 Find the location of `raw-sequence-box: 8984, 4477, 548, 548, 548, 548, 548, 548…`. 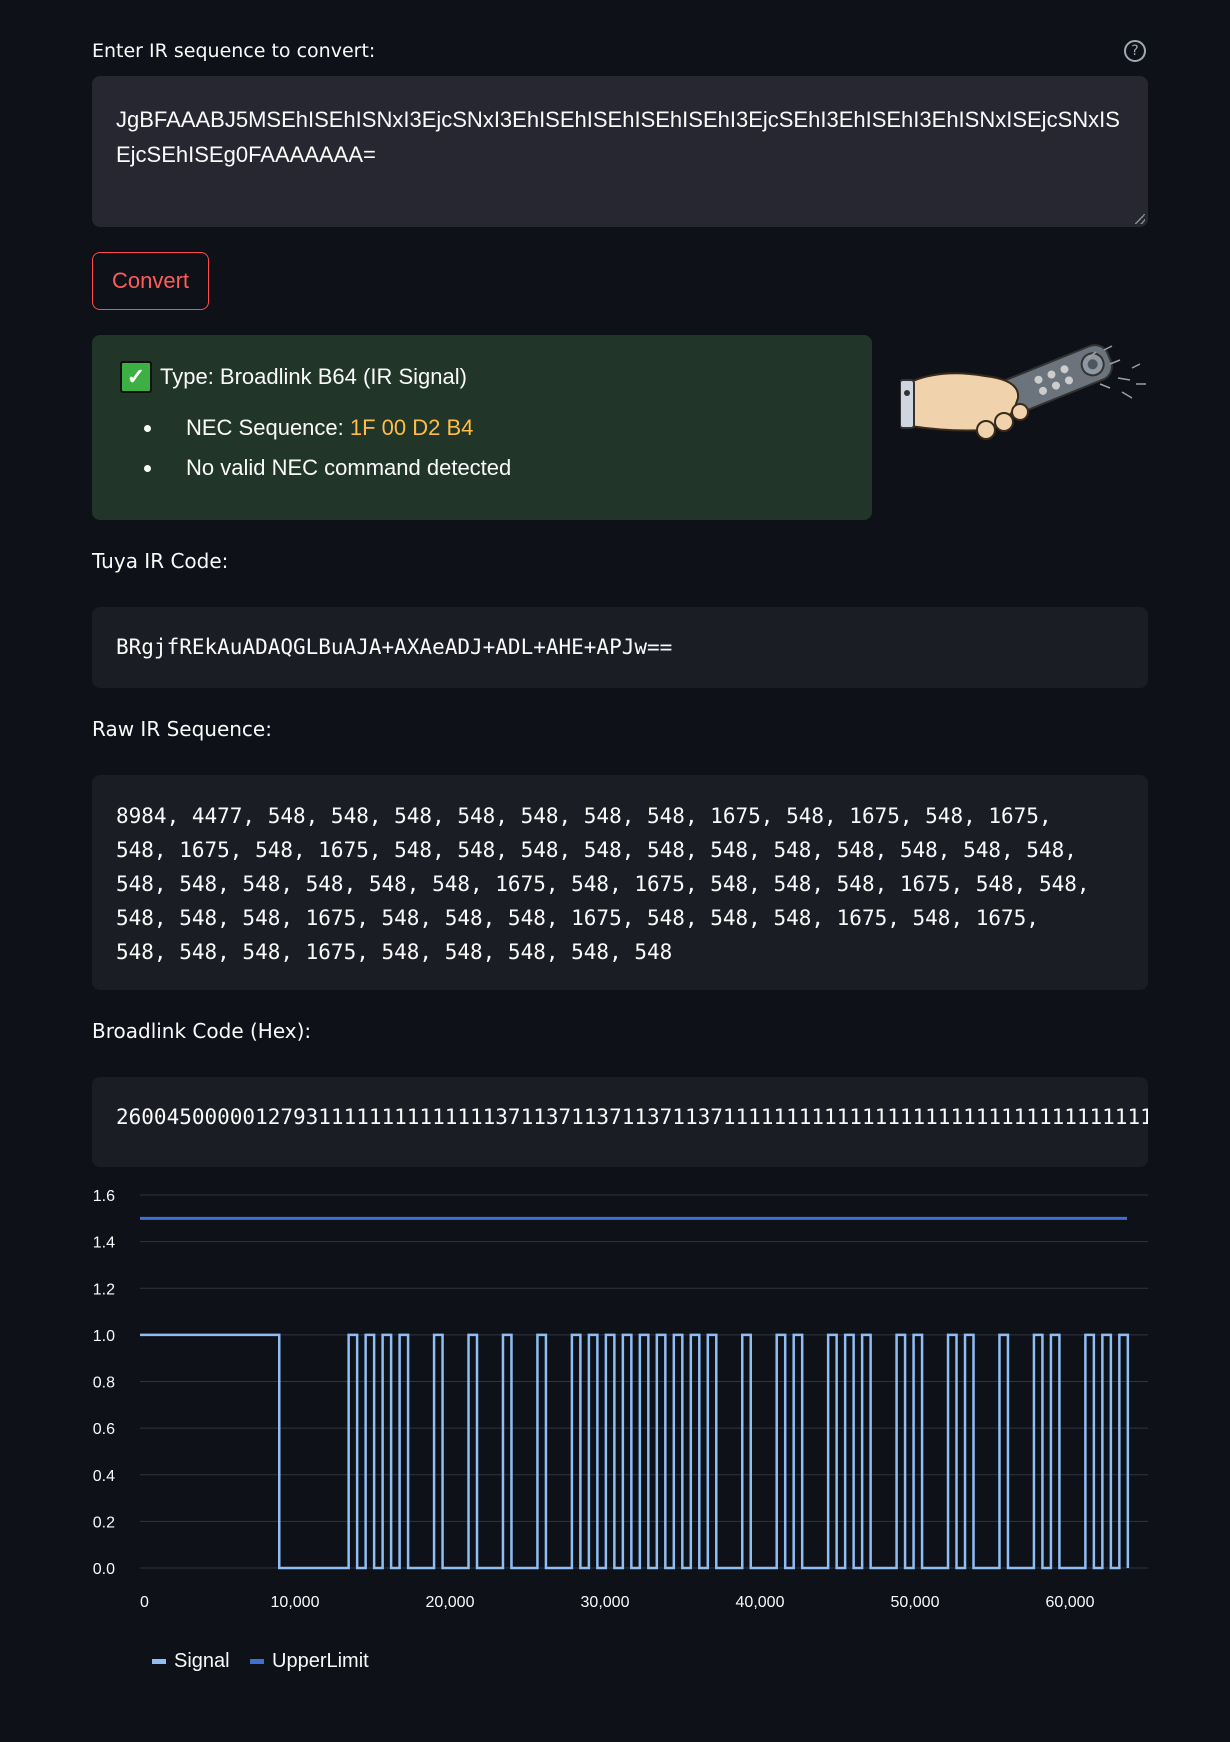

raw-sequence-box: 8984, 4477, 548, 548, 548, 548, 548, 548… is located at coordinates (620, 882).